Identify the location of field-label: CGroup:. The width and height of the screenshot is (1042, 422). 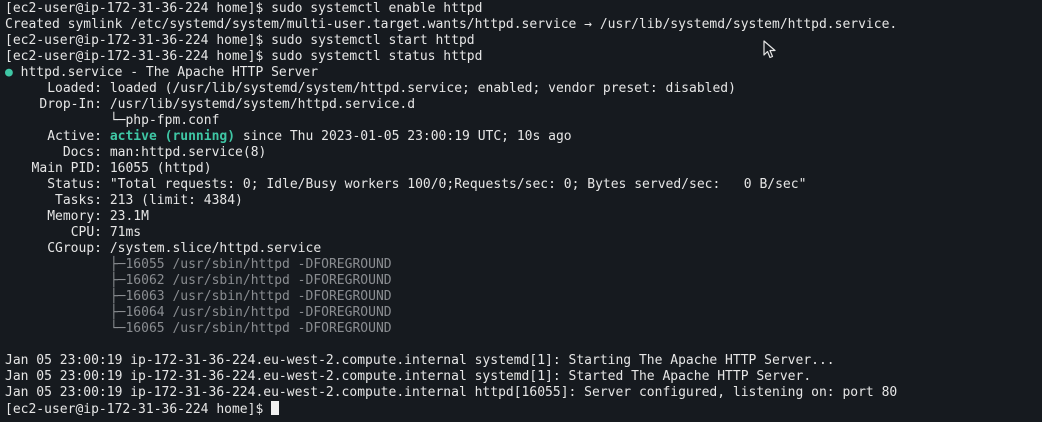
(74, 248).